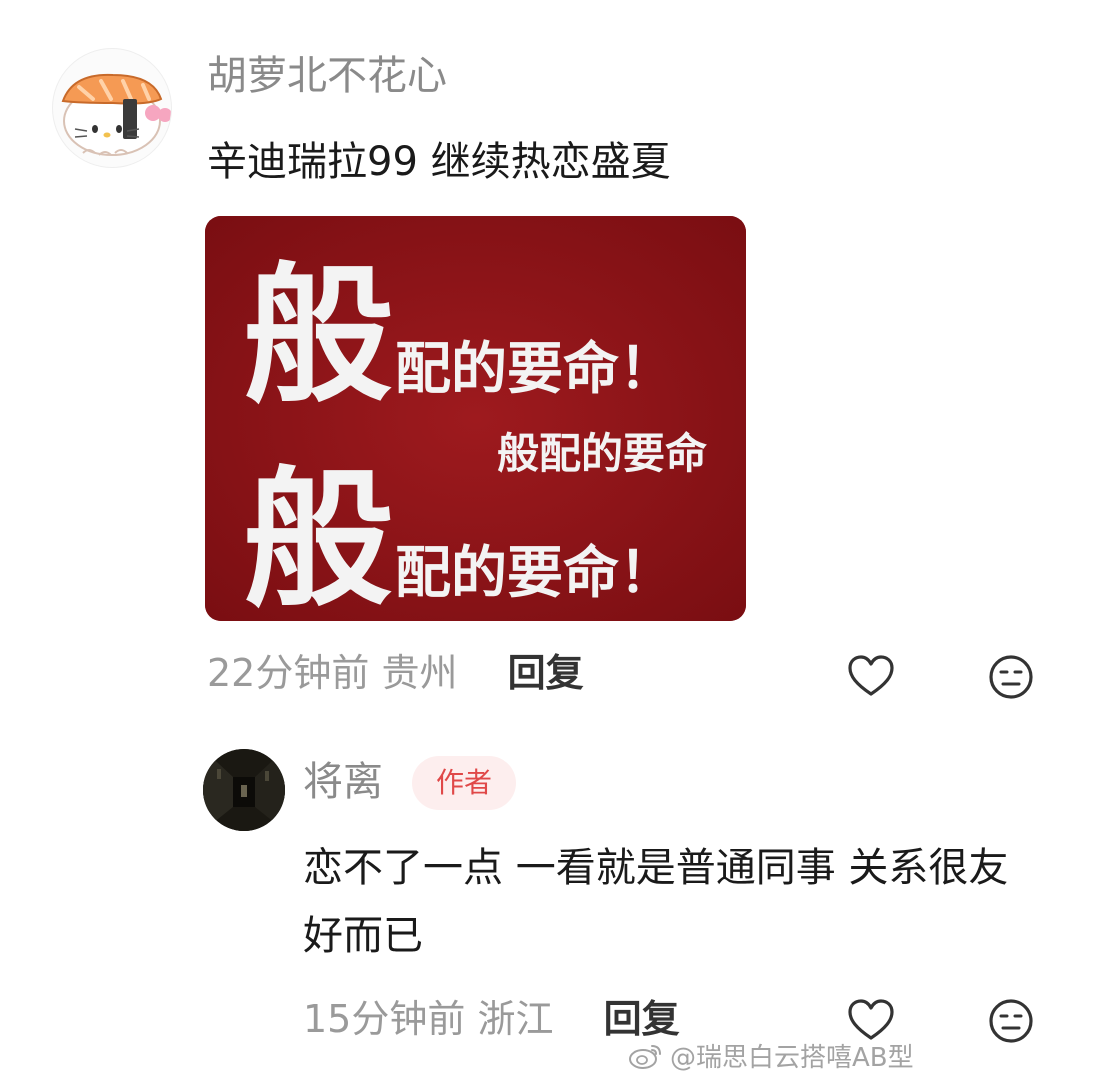 The width and height of the screenshot is (1104, 1080). I want to click on comment-text: 辛迪瑞拉99 继续热恋盛夏, so click(439, 162).